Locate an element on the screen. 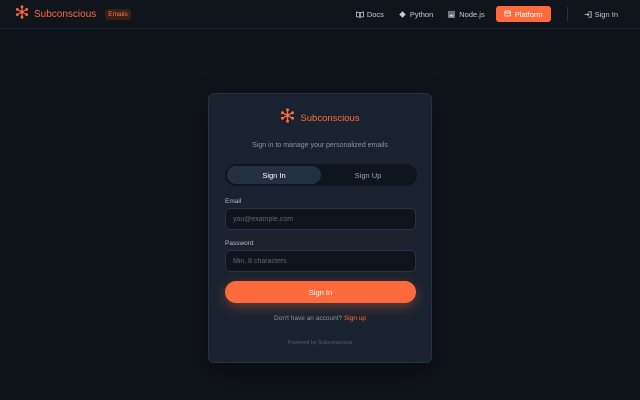 The width and height of the screenshot is (640, 400). card-brand-name: Subconscious is located at coordinates (330, 118).